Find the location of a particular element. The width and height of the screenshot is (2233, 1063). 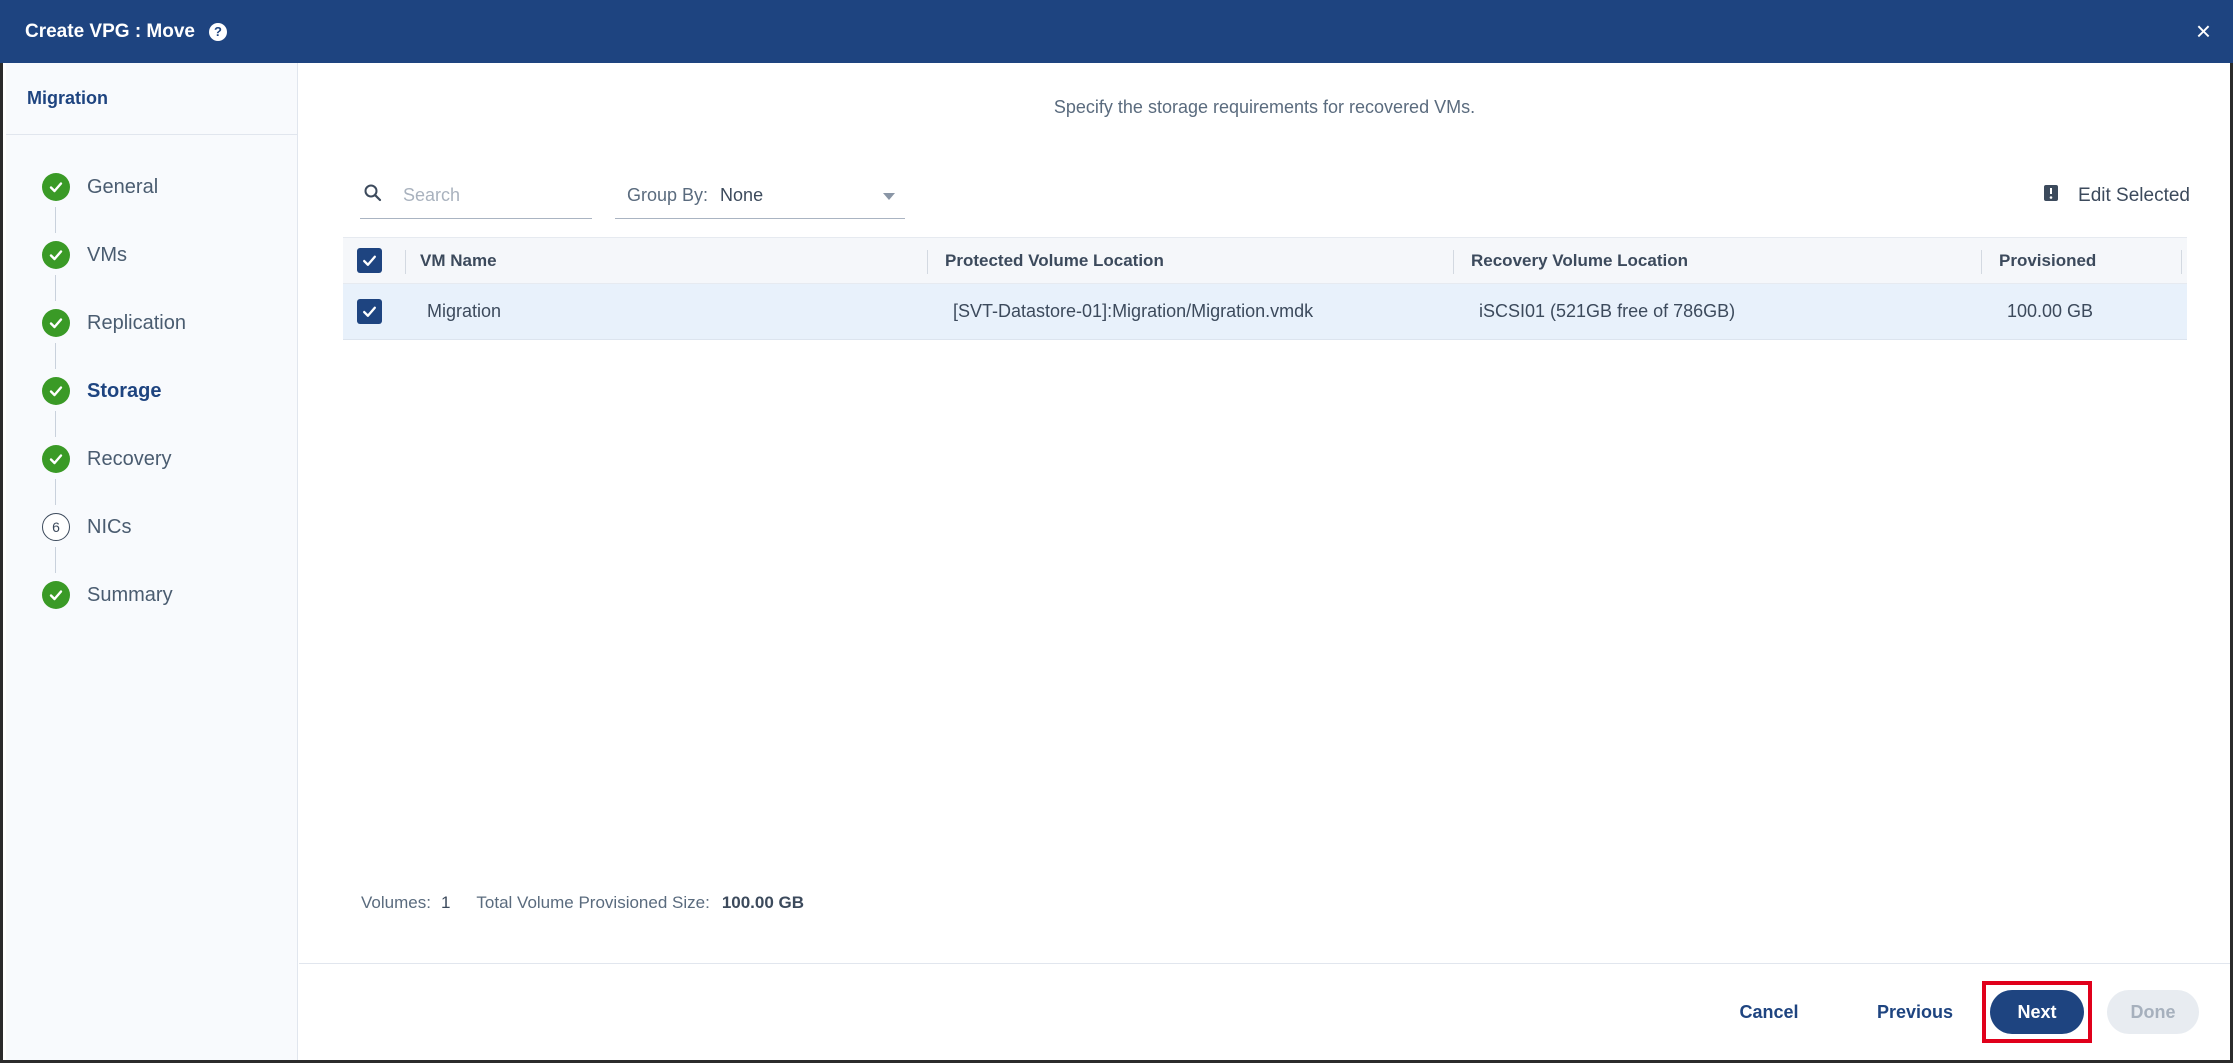

step-label: General is located at coordinates (123, 187).